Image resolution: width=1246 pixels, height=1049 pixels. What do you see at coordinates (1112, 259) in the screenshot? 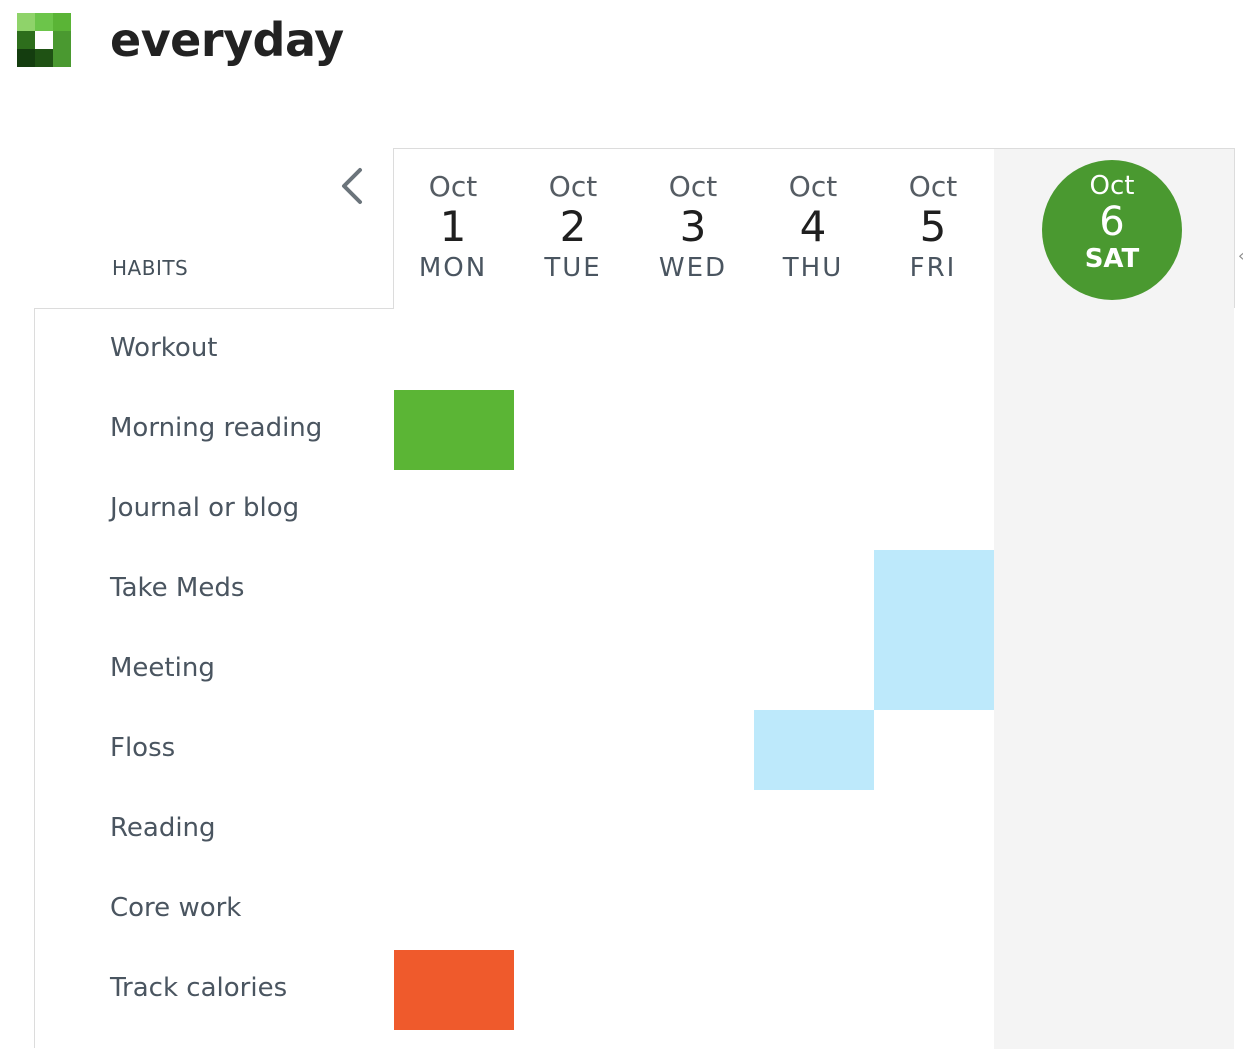
I see `today-weekday: SAT` at bounding box center [1112, 259].